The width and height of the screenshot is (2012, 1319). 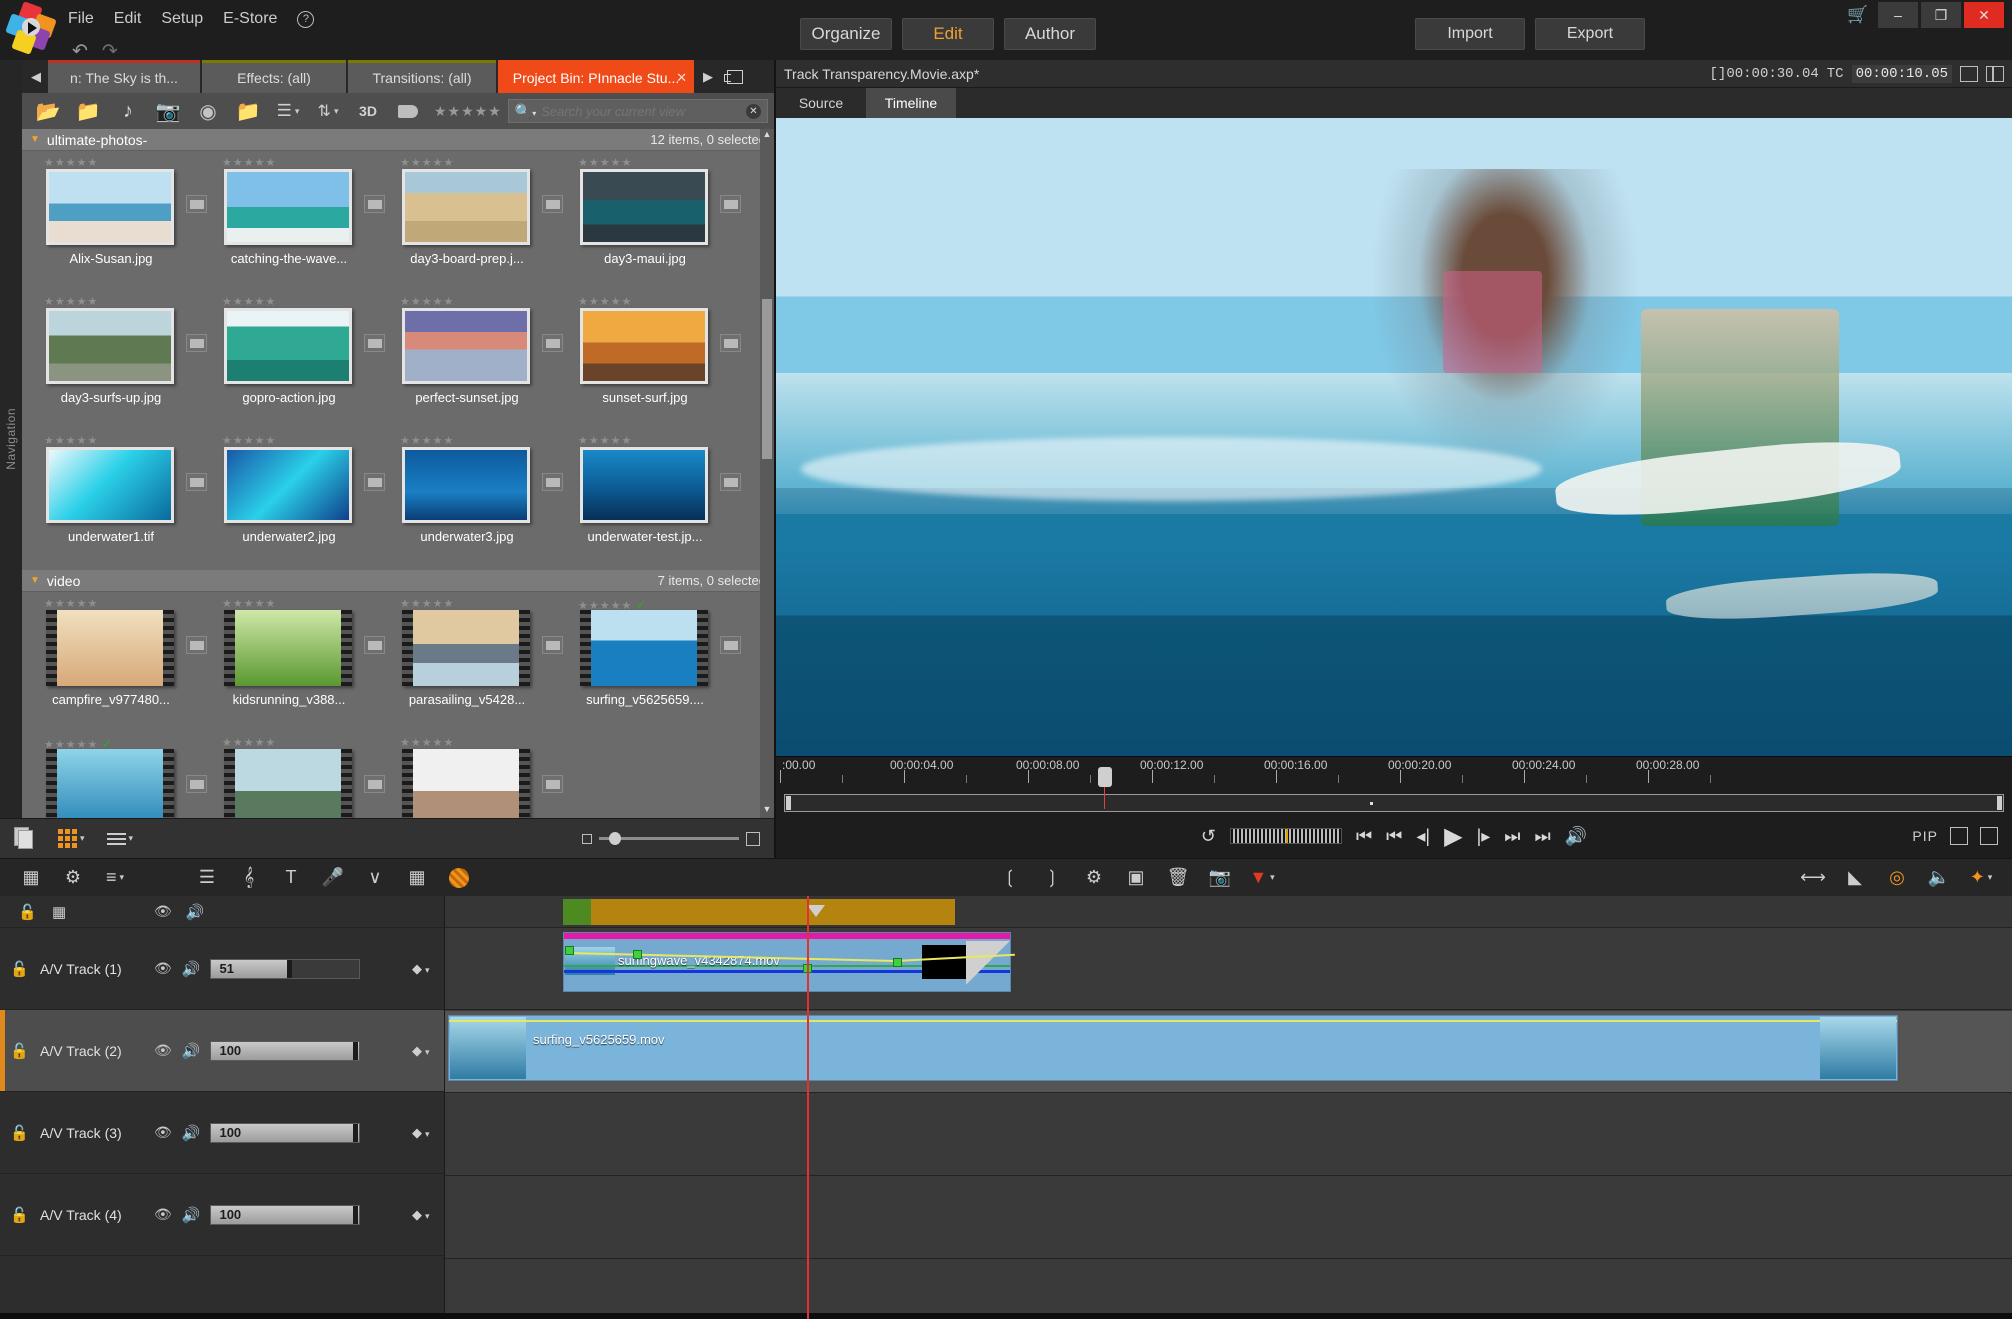 What do you see at coordinates (333, 878) in the screenshot?
I see `voiceover-icon: 🎤` at bounding box center [333, 878].